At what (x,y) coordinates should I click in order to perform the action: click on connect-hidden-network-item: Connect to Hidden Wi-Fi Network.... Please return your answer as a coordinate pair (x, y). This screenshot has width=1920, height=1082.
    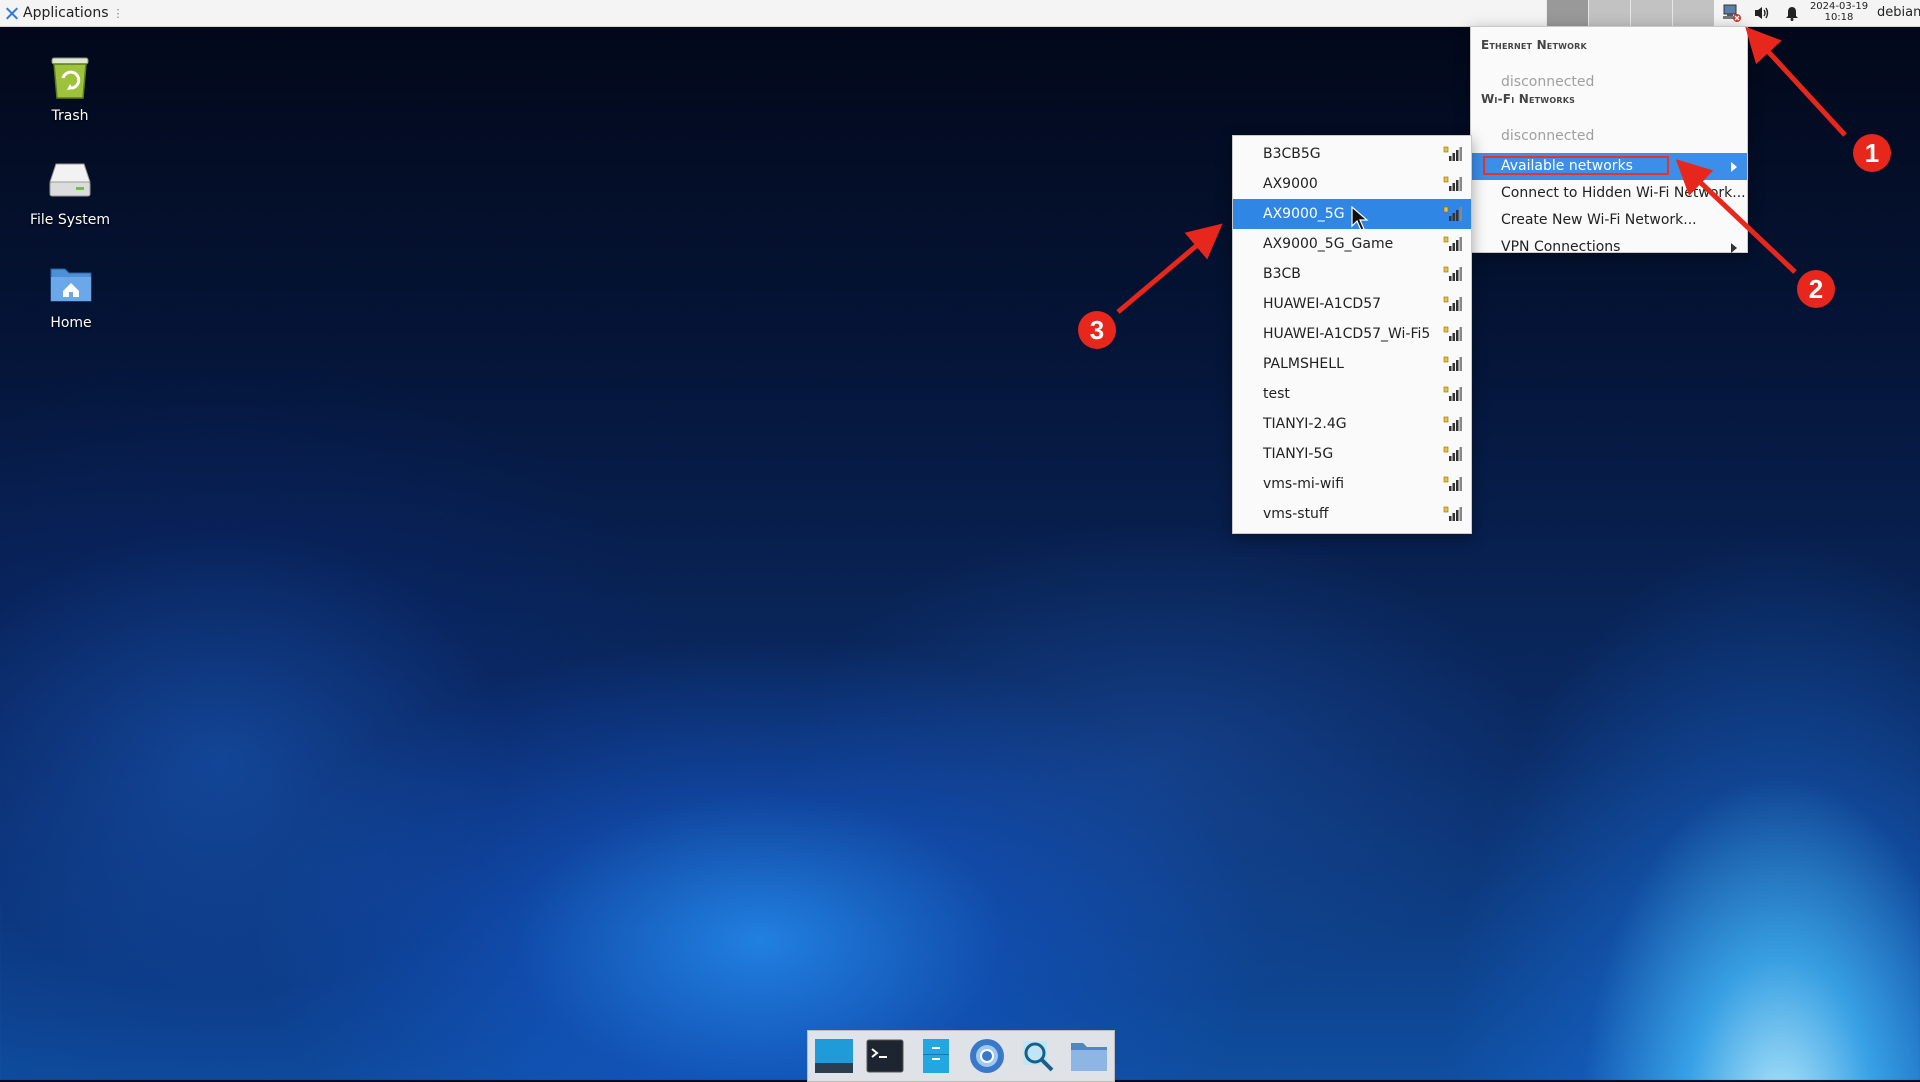
    Looking at the image, I should click on (1609, 193).